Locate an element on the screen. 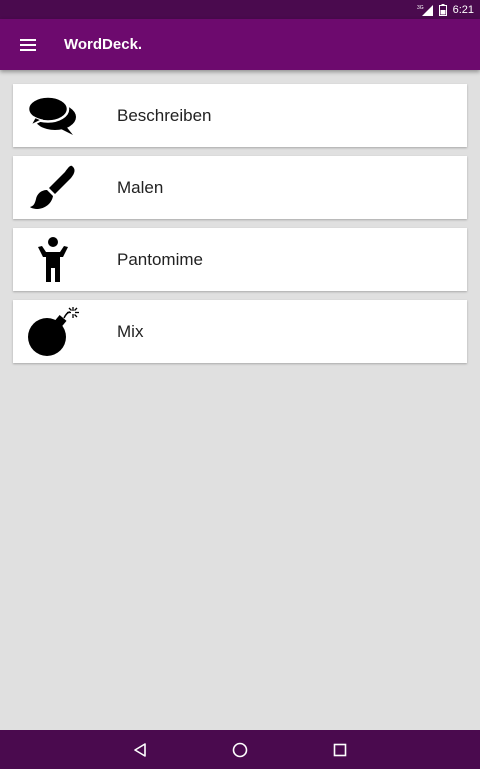 The width and height of the screenshot is (480, 769). bomb-icon is located at coordinates (53, 331).